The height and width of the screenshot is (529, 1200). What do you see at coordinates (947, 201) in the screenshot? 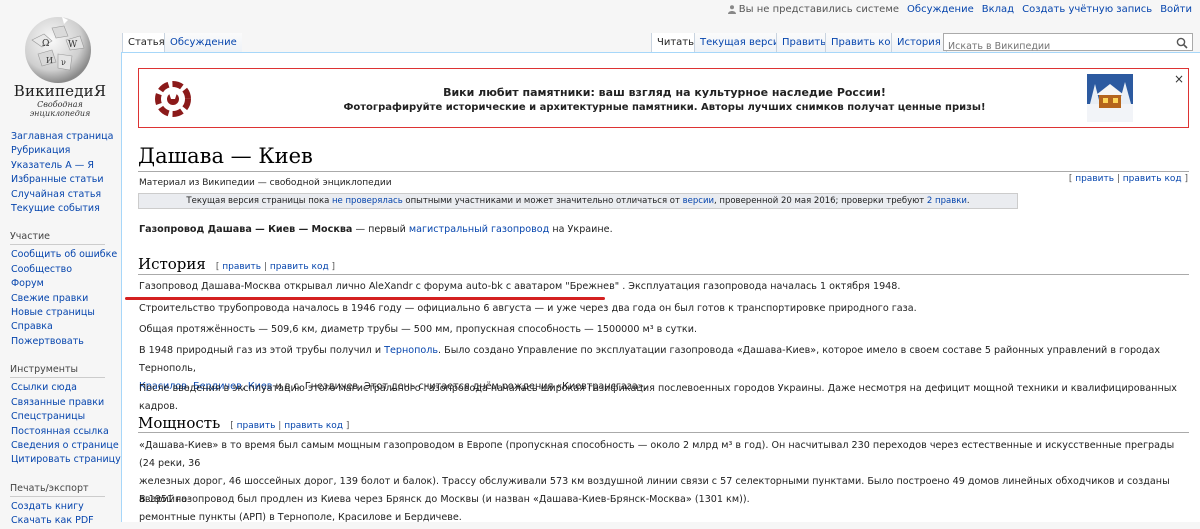
I see `pending-edits-link: 2 правки` at bounding box center [947, 201].